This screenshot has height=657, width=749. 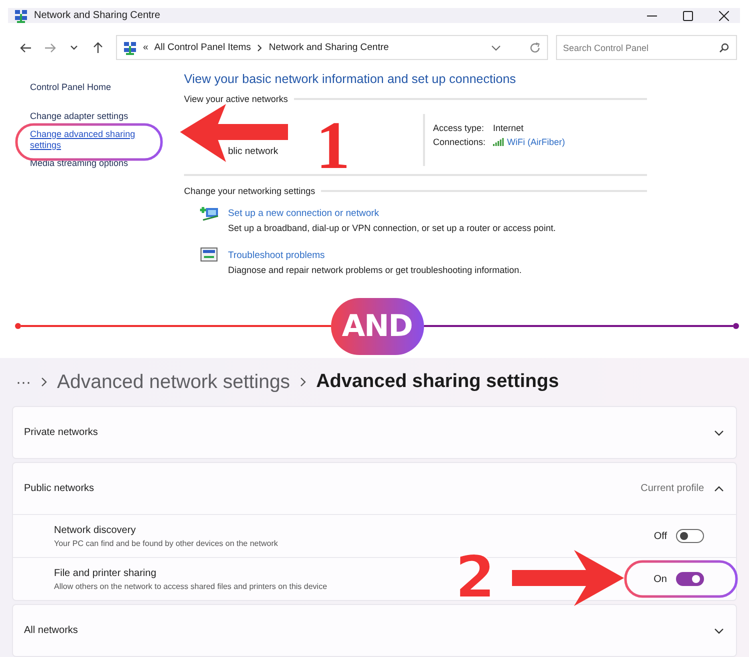 What do you see at coordinates (250, 191) in the screenshot?
I see `section-heading: Change your networking settings` at bounding box center [250, 191].